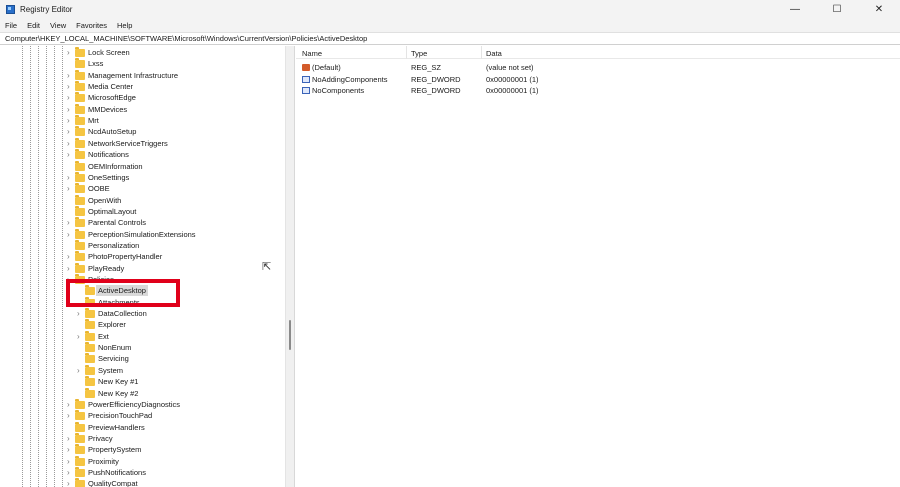  Describe the element at coordinates (142, 347) in the screenshot. I see `tree-item: NonEnum` at that location.